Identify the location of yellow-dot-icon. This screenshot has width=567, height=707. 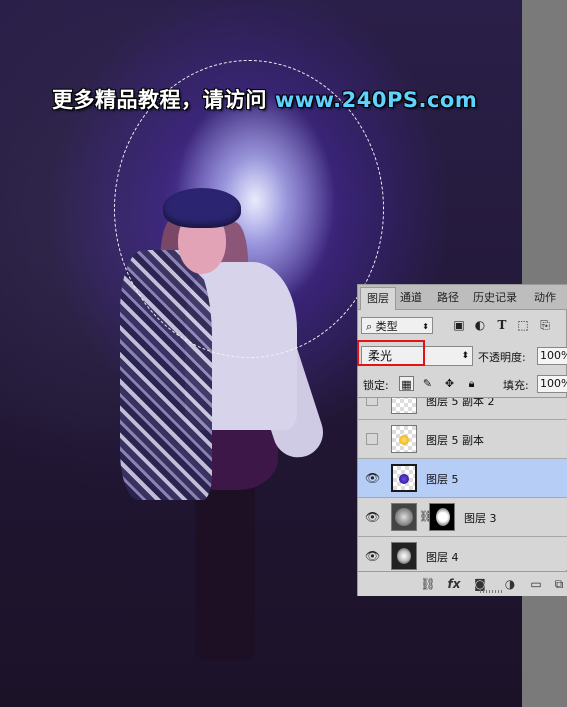
(404, 440).